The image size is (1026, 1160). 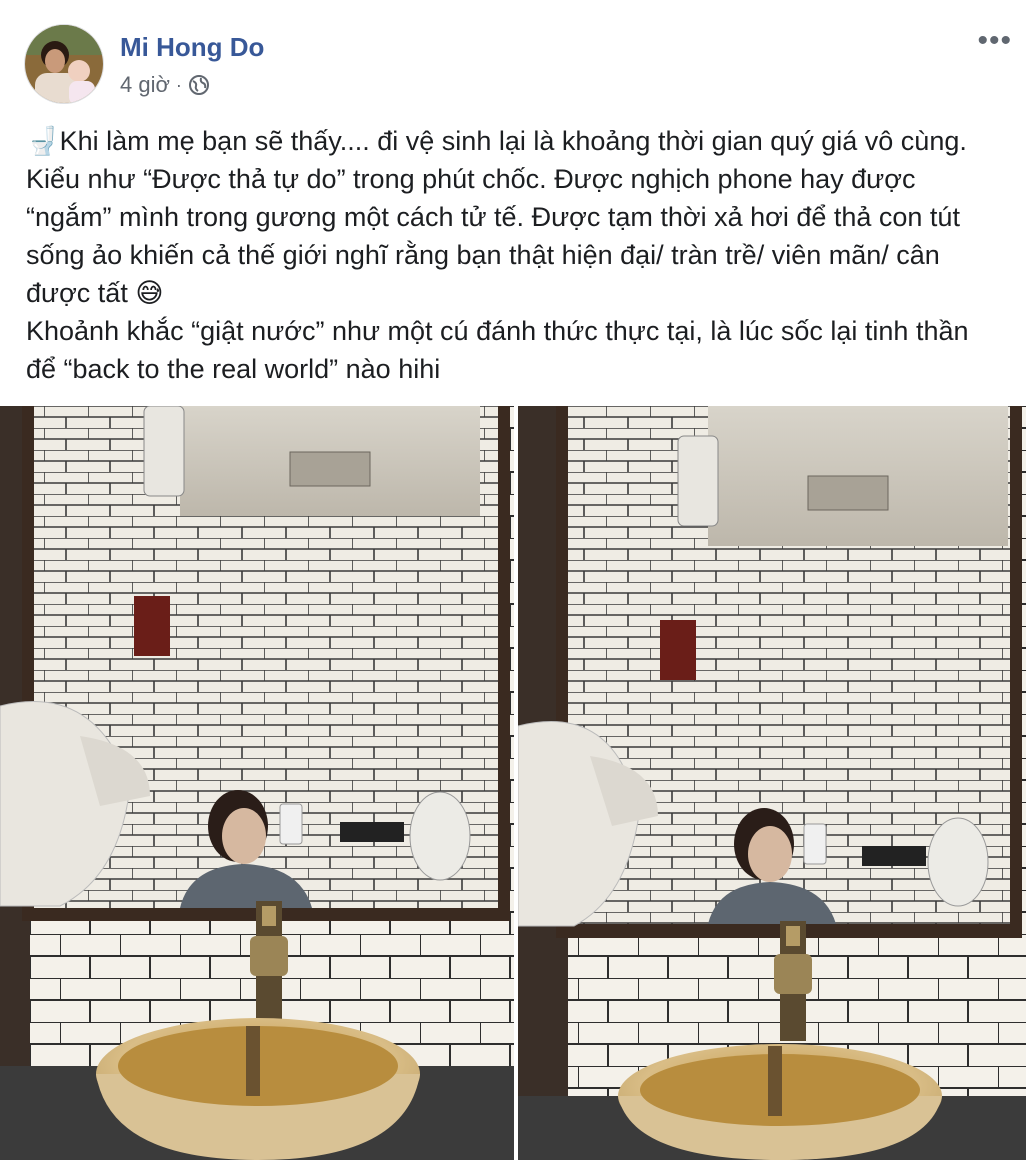 I want to click on avatar-image, so click(x=64, y=64).